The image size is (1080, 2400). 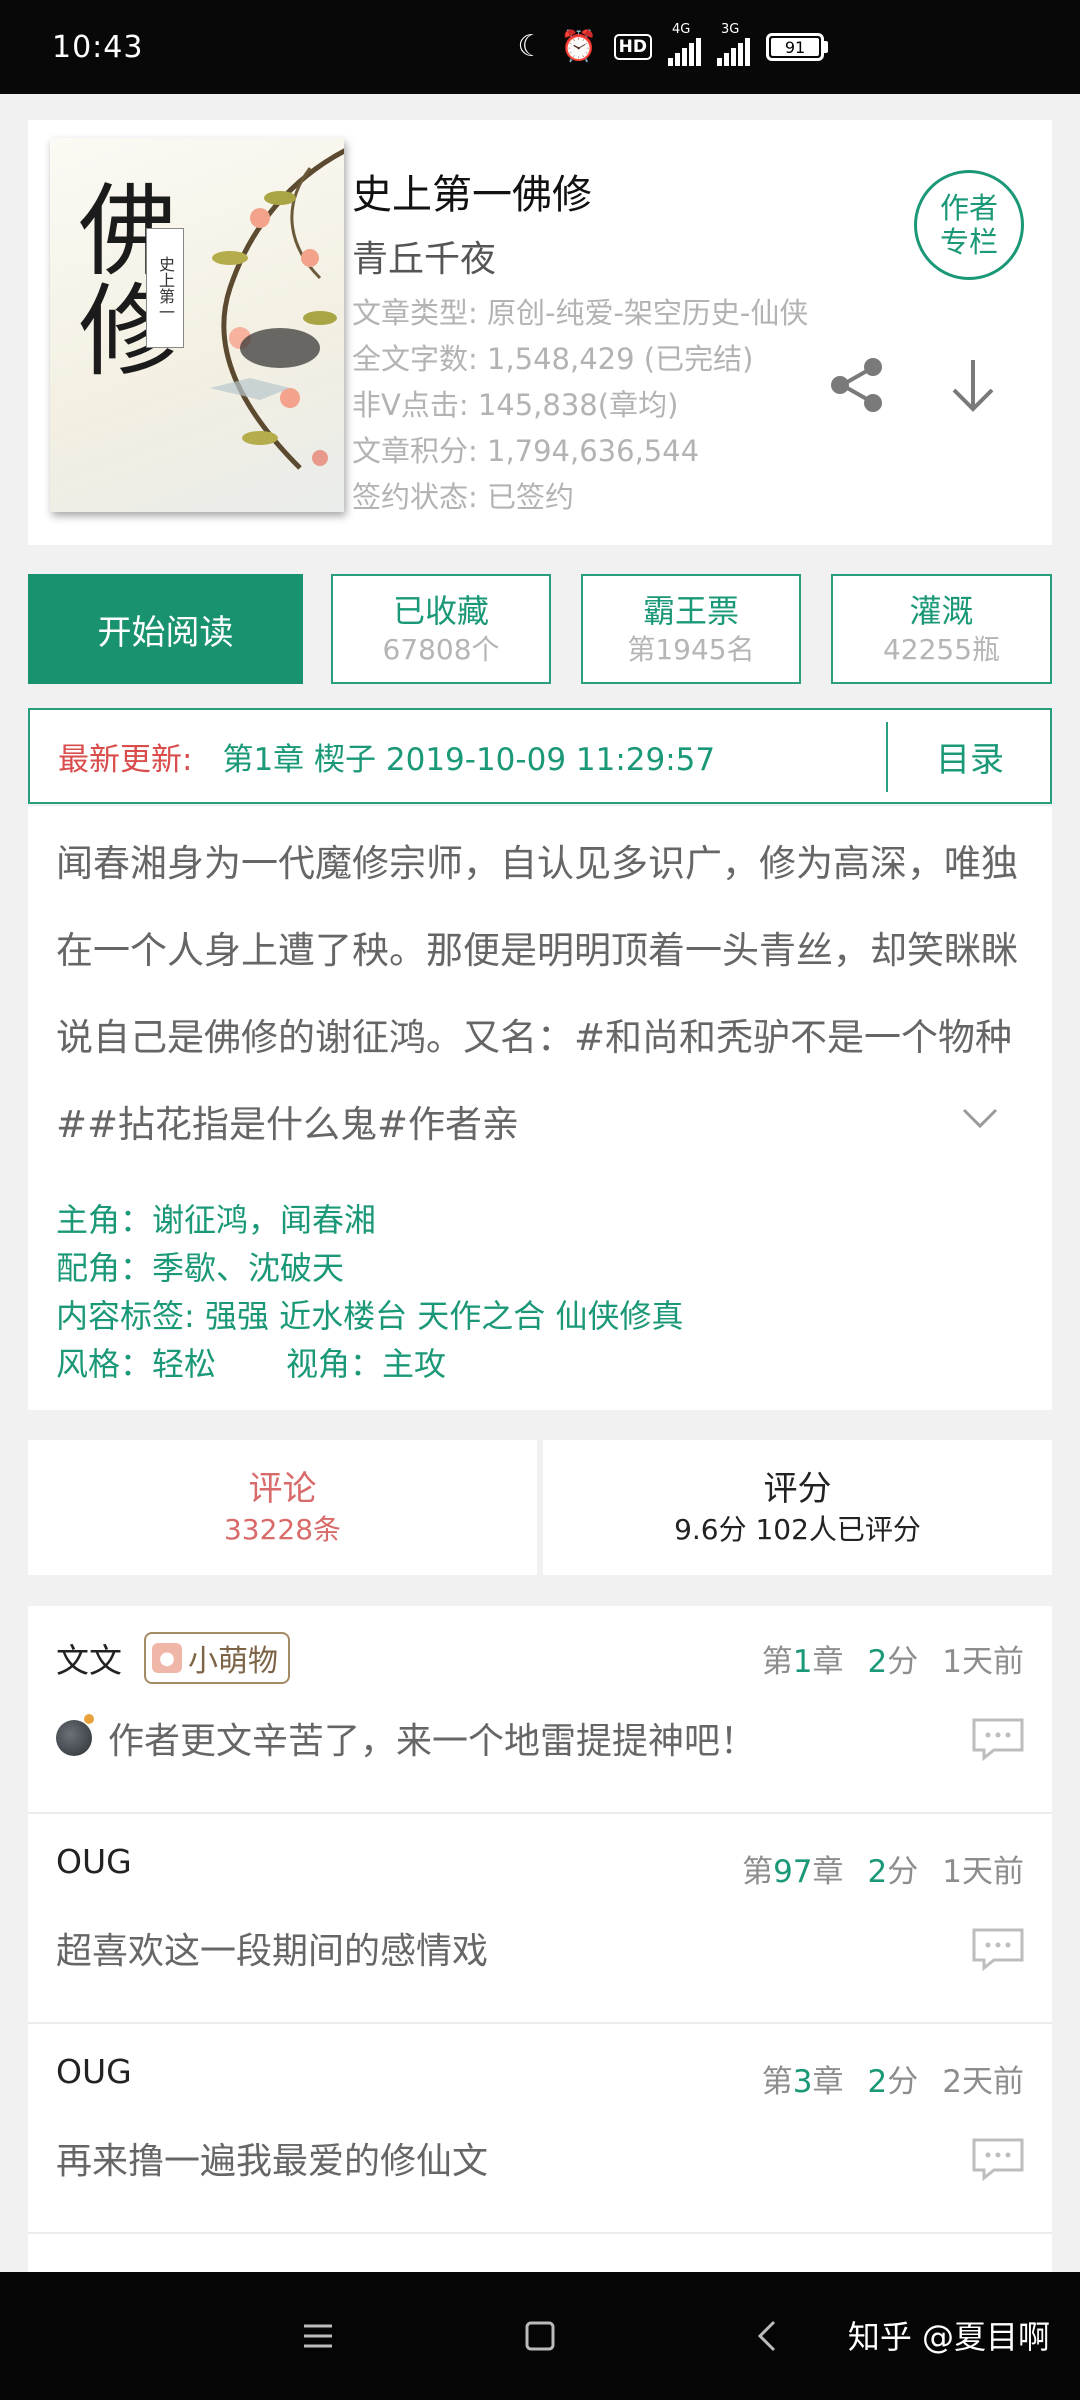 What do you see at coordinates (797, 1529) in the screenshot?
I see `tab-rating-value: 9.6分 102人已评分` at bounding box center [797, 1529].